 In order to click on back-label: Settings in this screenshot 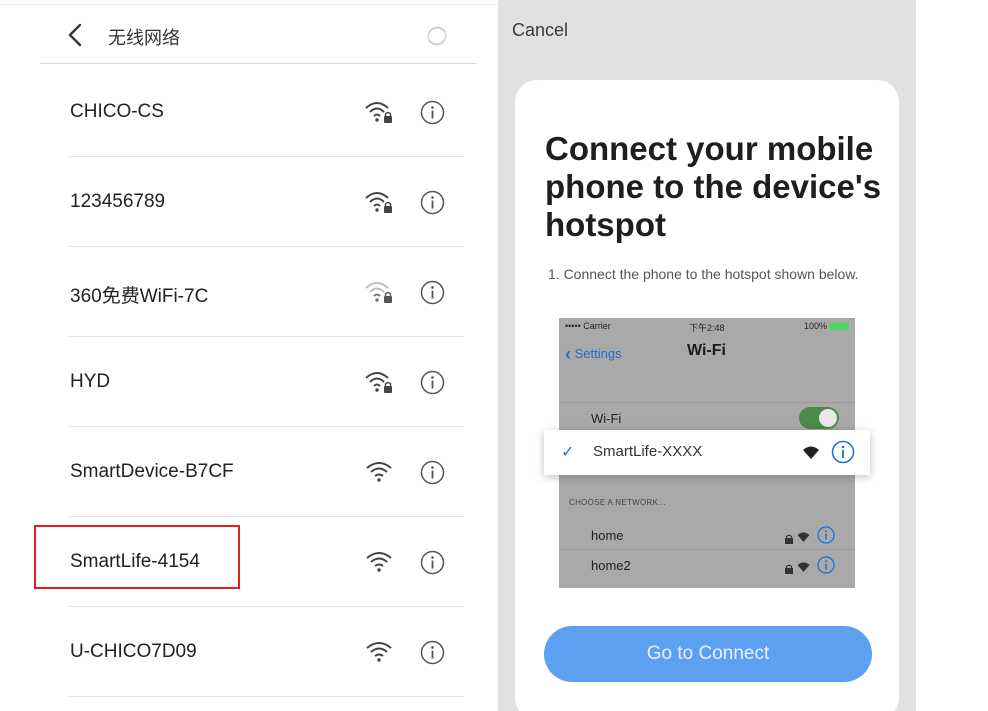, I will do `click(598, 353)`.